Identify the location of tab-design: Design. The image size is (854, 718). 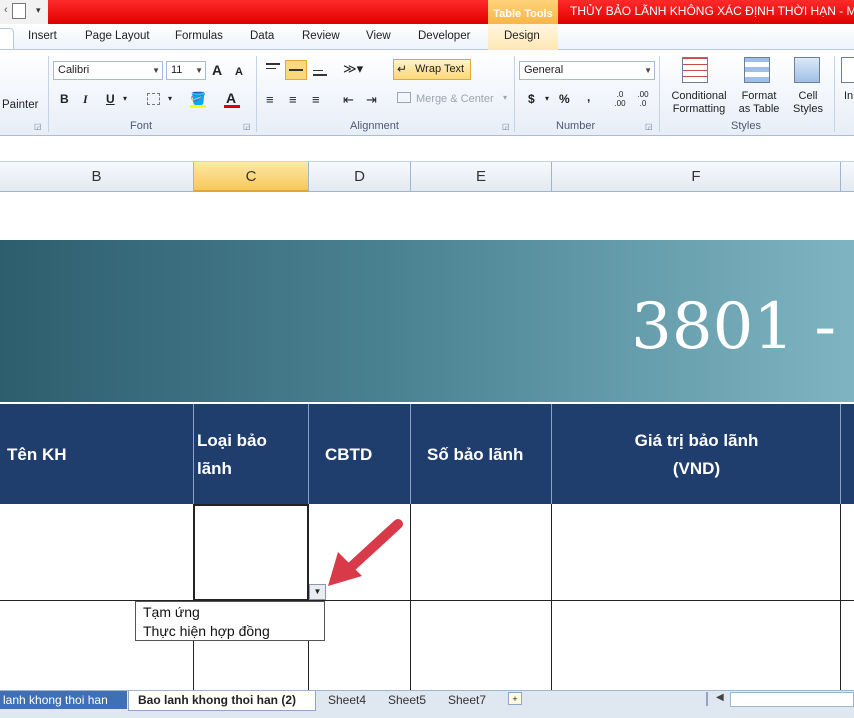
(522, 36).